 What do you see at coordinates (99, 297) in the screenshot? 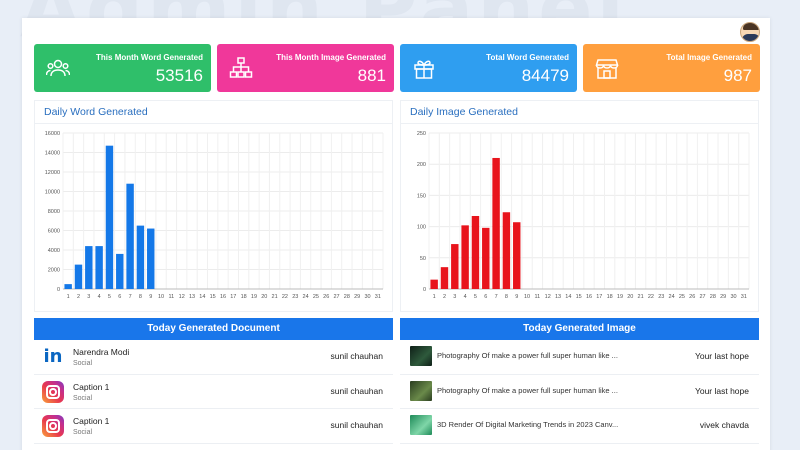
I see `x-tick-label: 4` at bounding box center [99, 297].